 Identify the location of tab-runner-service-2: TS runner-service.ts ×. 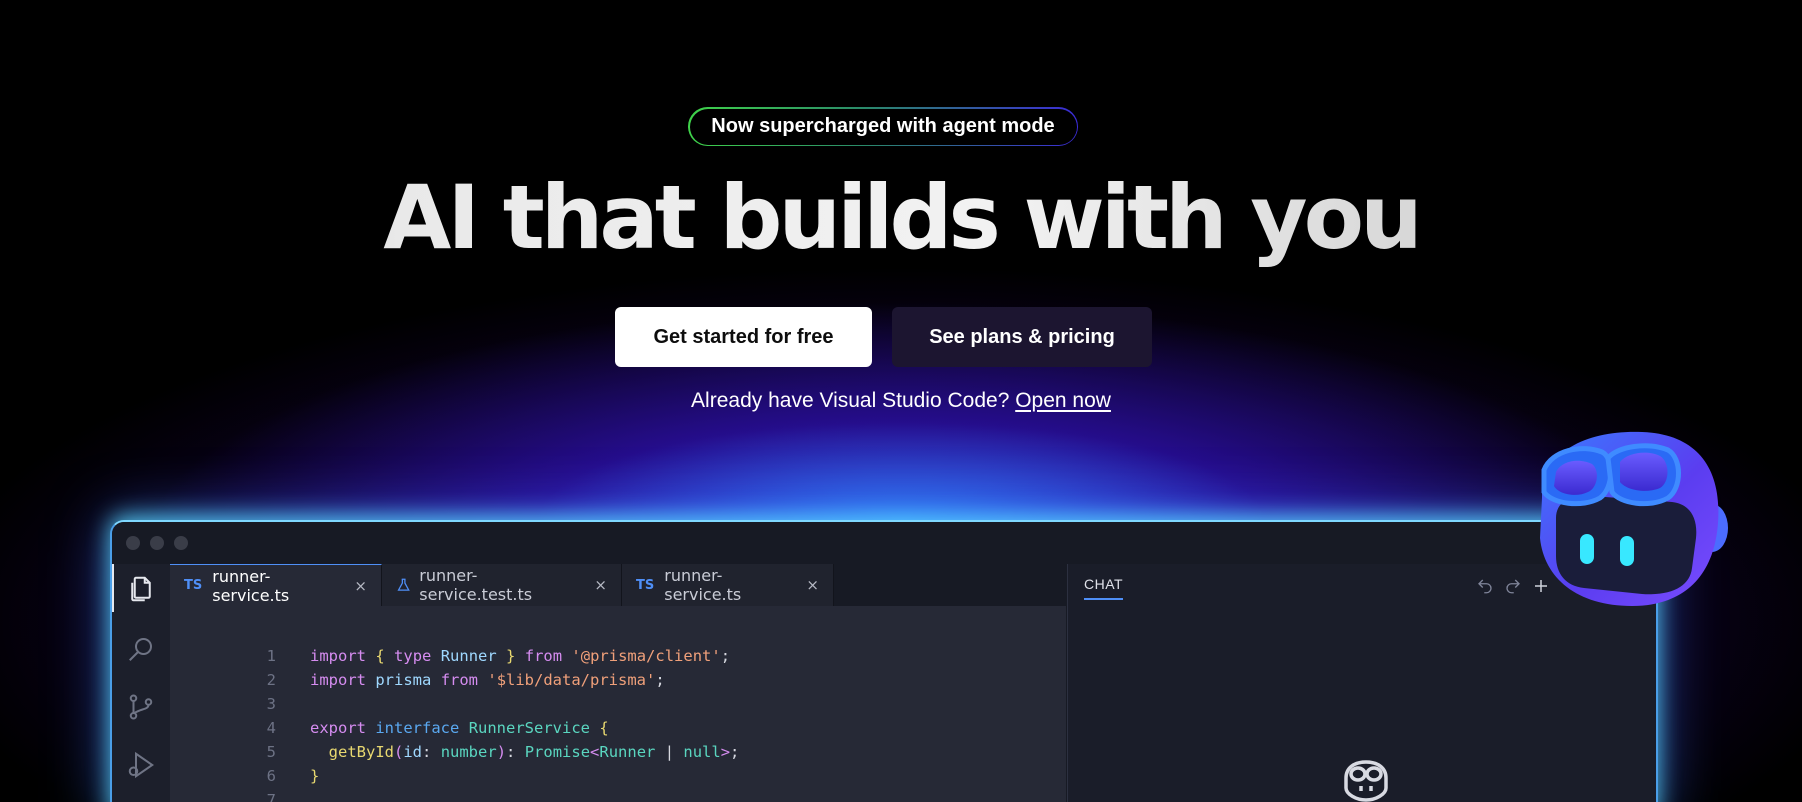
(728, 585).